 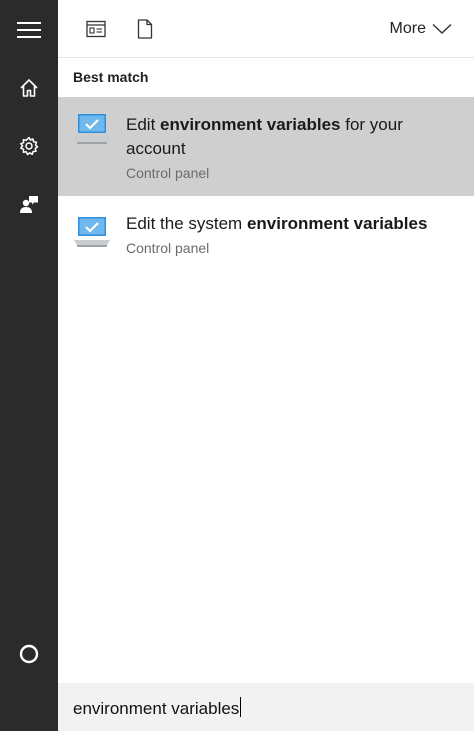 I want to click on gear-icon, so click(x=29, y=146).